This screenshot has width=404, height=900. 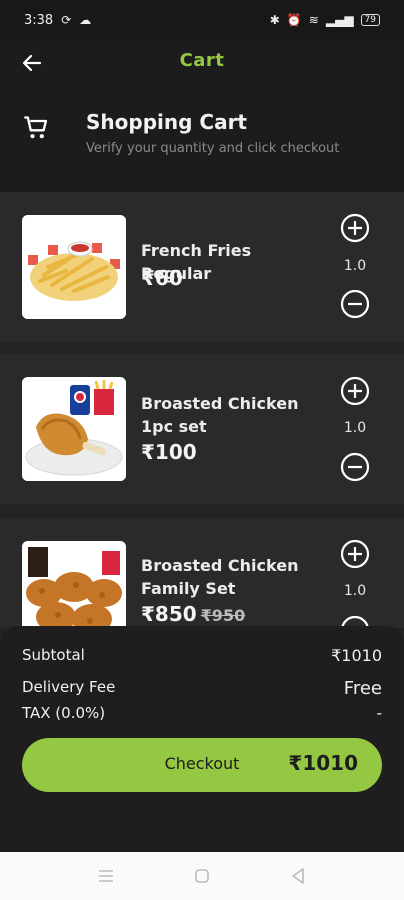 I want to click on header-title: Shopping Cart, so click(x=166, y=122).